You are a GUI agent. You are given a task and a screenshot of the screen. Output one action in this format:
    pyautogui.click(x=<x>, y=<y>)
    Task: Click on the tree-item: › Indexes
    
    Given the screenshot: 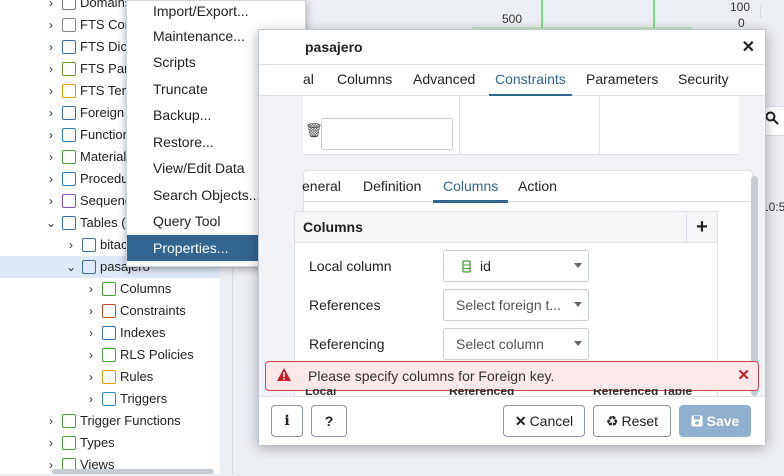 What is the action you would take?
    pyautogui.click(x=110, y=333)
    